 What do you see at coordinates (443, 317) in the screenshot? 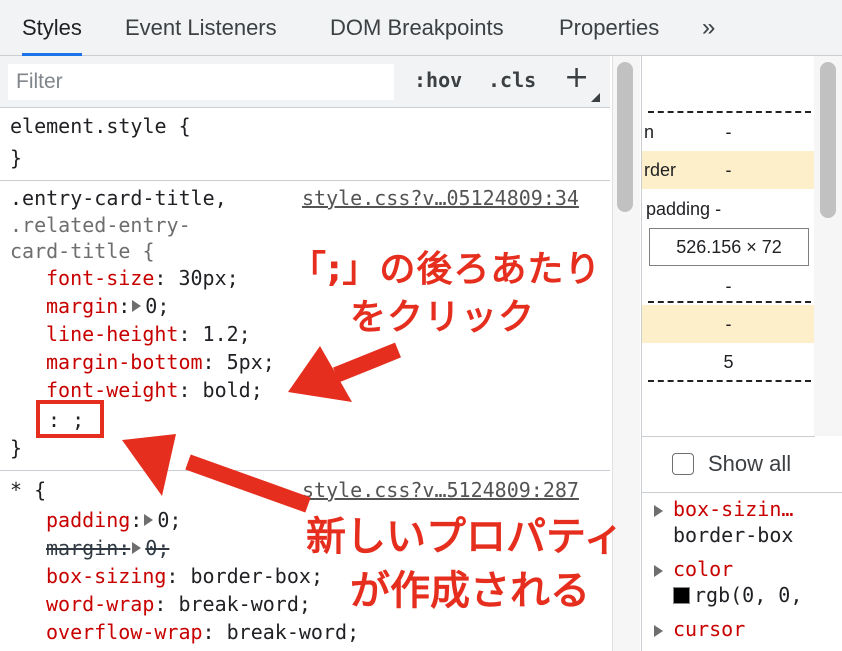
I see `annotation-click-line2: をクリック` at bounding box center [443, 317].